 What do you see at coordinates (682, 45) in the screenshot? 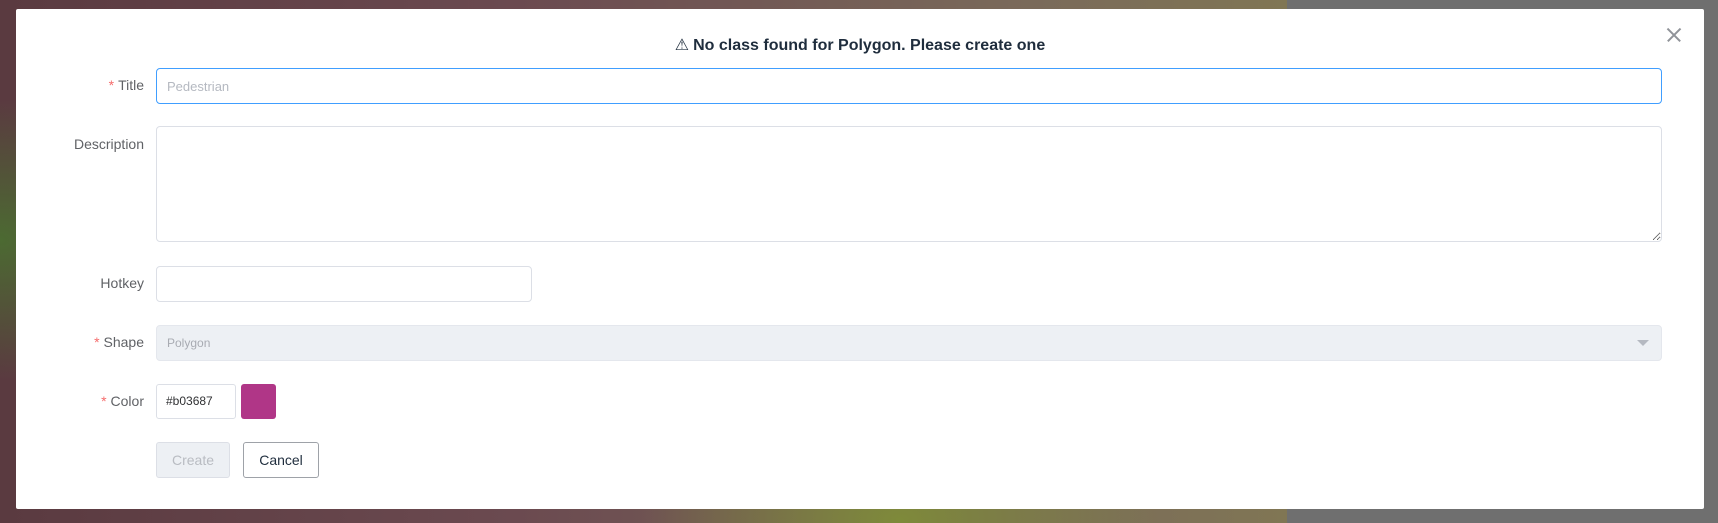
I see `warning-icon: ⚠` at bounding box center [682, 45].